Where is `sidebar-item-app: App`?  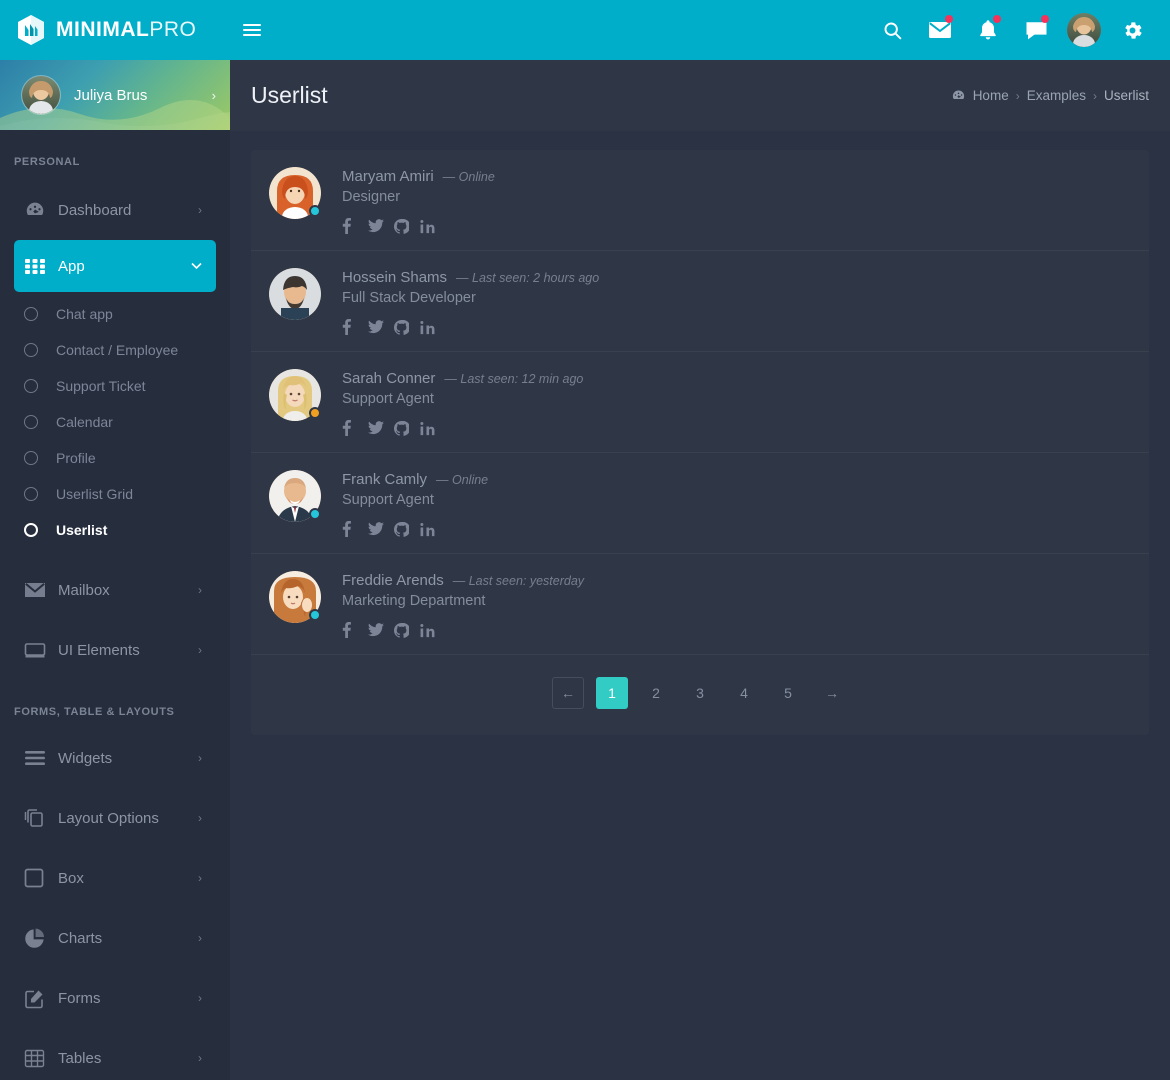 sidebar-item-app: App is located at coordinates (115, 266).